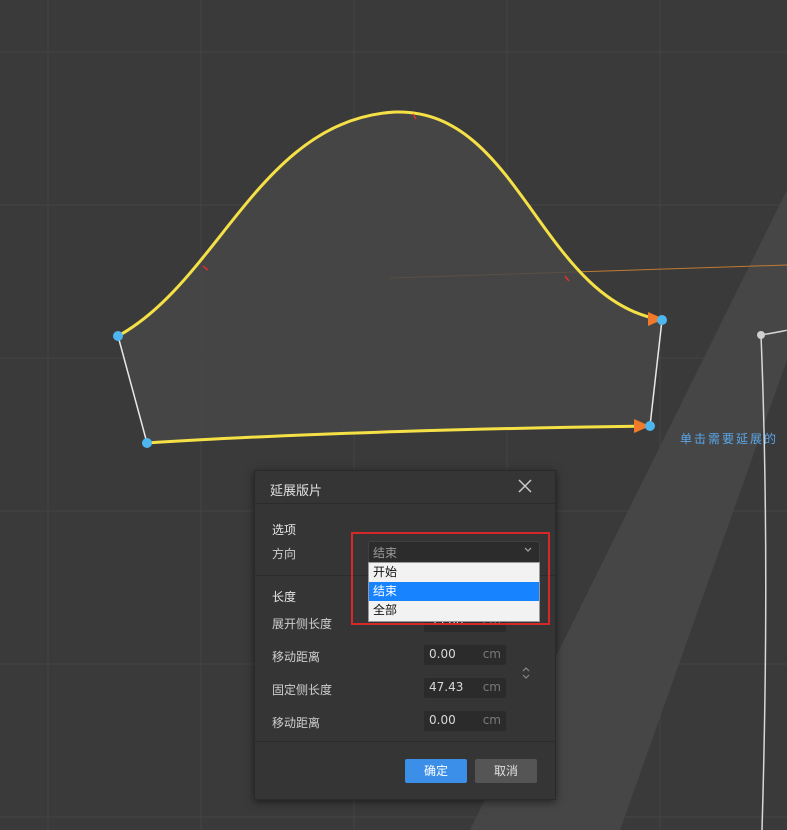 The height and width of the screenshot is (830, 787). What do you see at coordinates (465, 688) in the screenshot?
I see `fixed-side-length-field: 47.43 cm` at bounding box center [465, 688].